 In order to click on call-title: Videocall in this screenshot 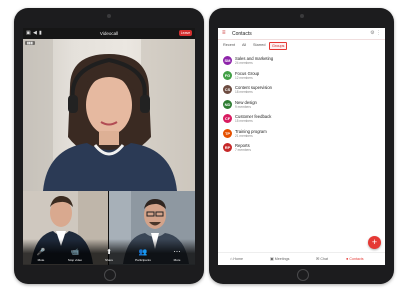, I will do `click(109, 33)`.